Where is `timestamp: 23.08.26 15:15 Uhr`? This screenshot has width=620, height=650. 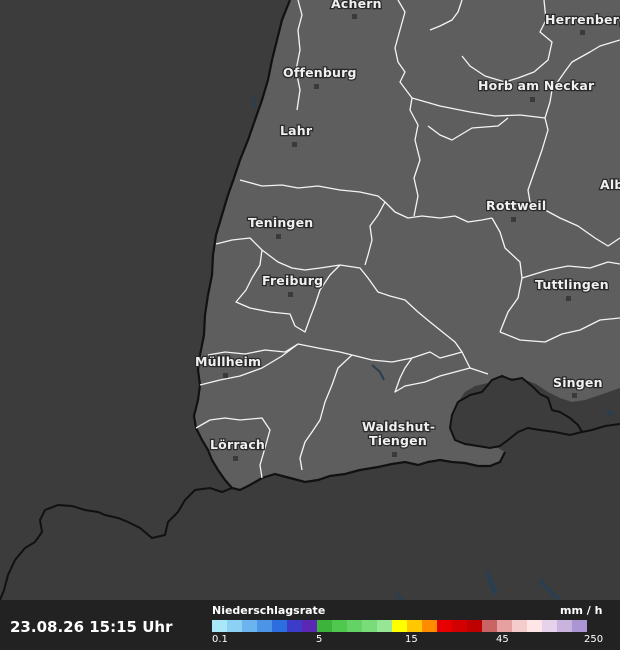 timestamp: 23.08.26 15:15 Uhr is located at coordinates (91, 627).